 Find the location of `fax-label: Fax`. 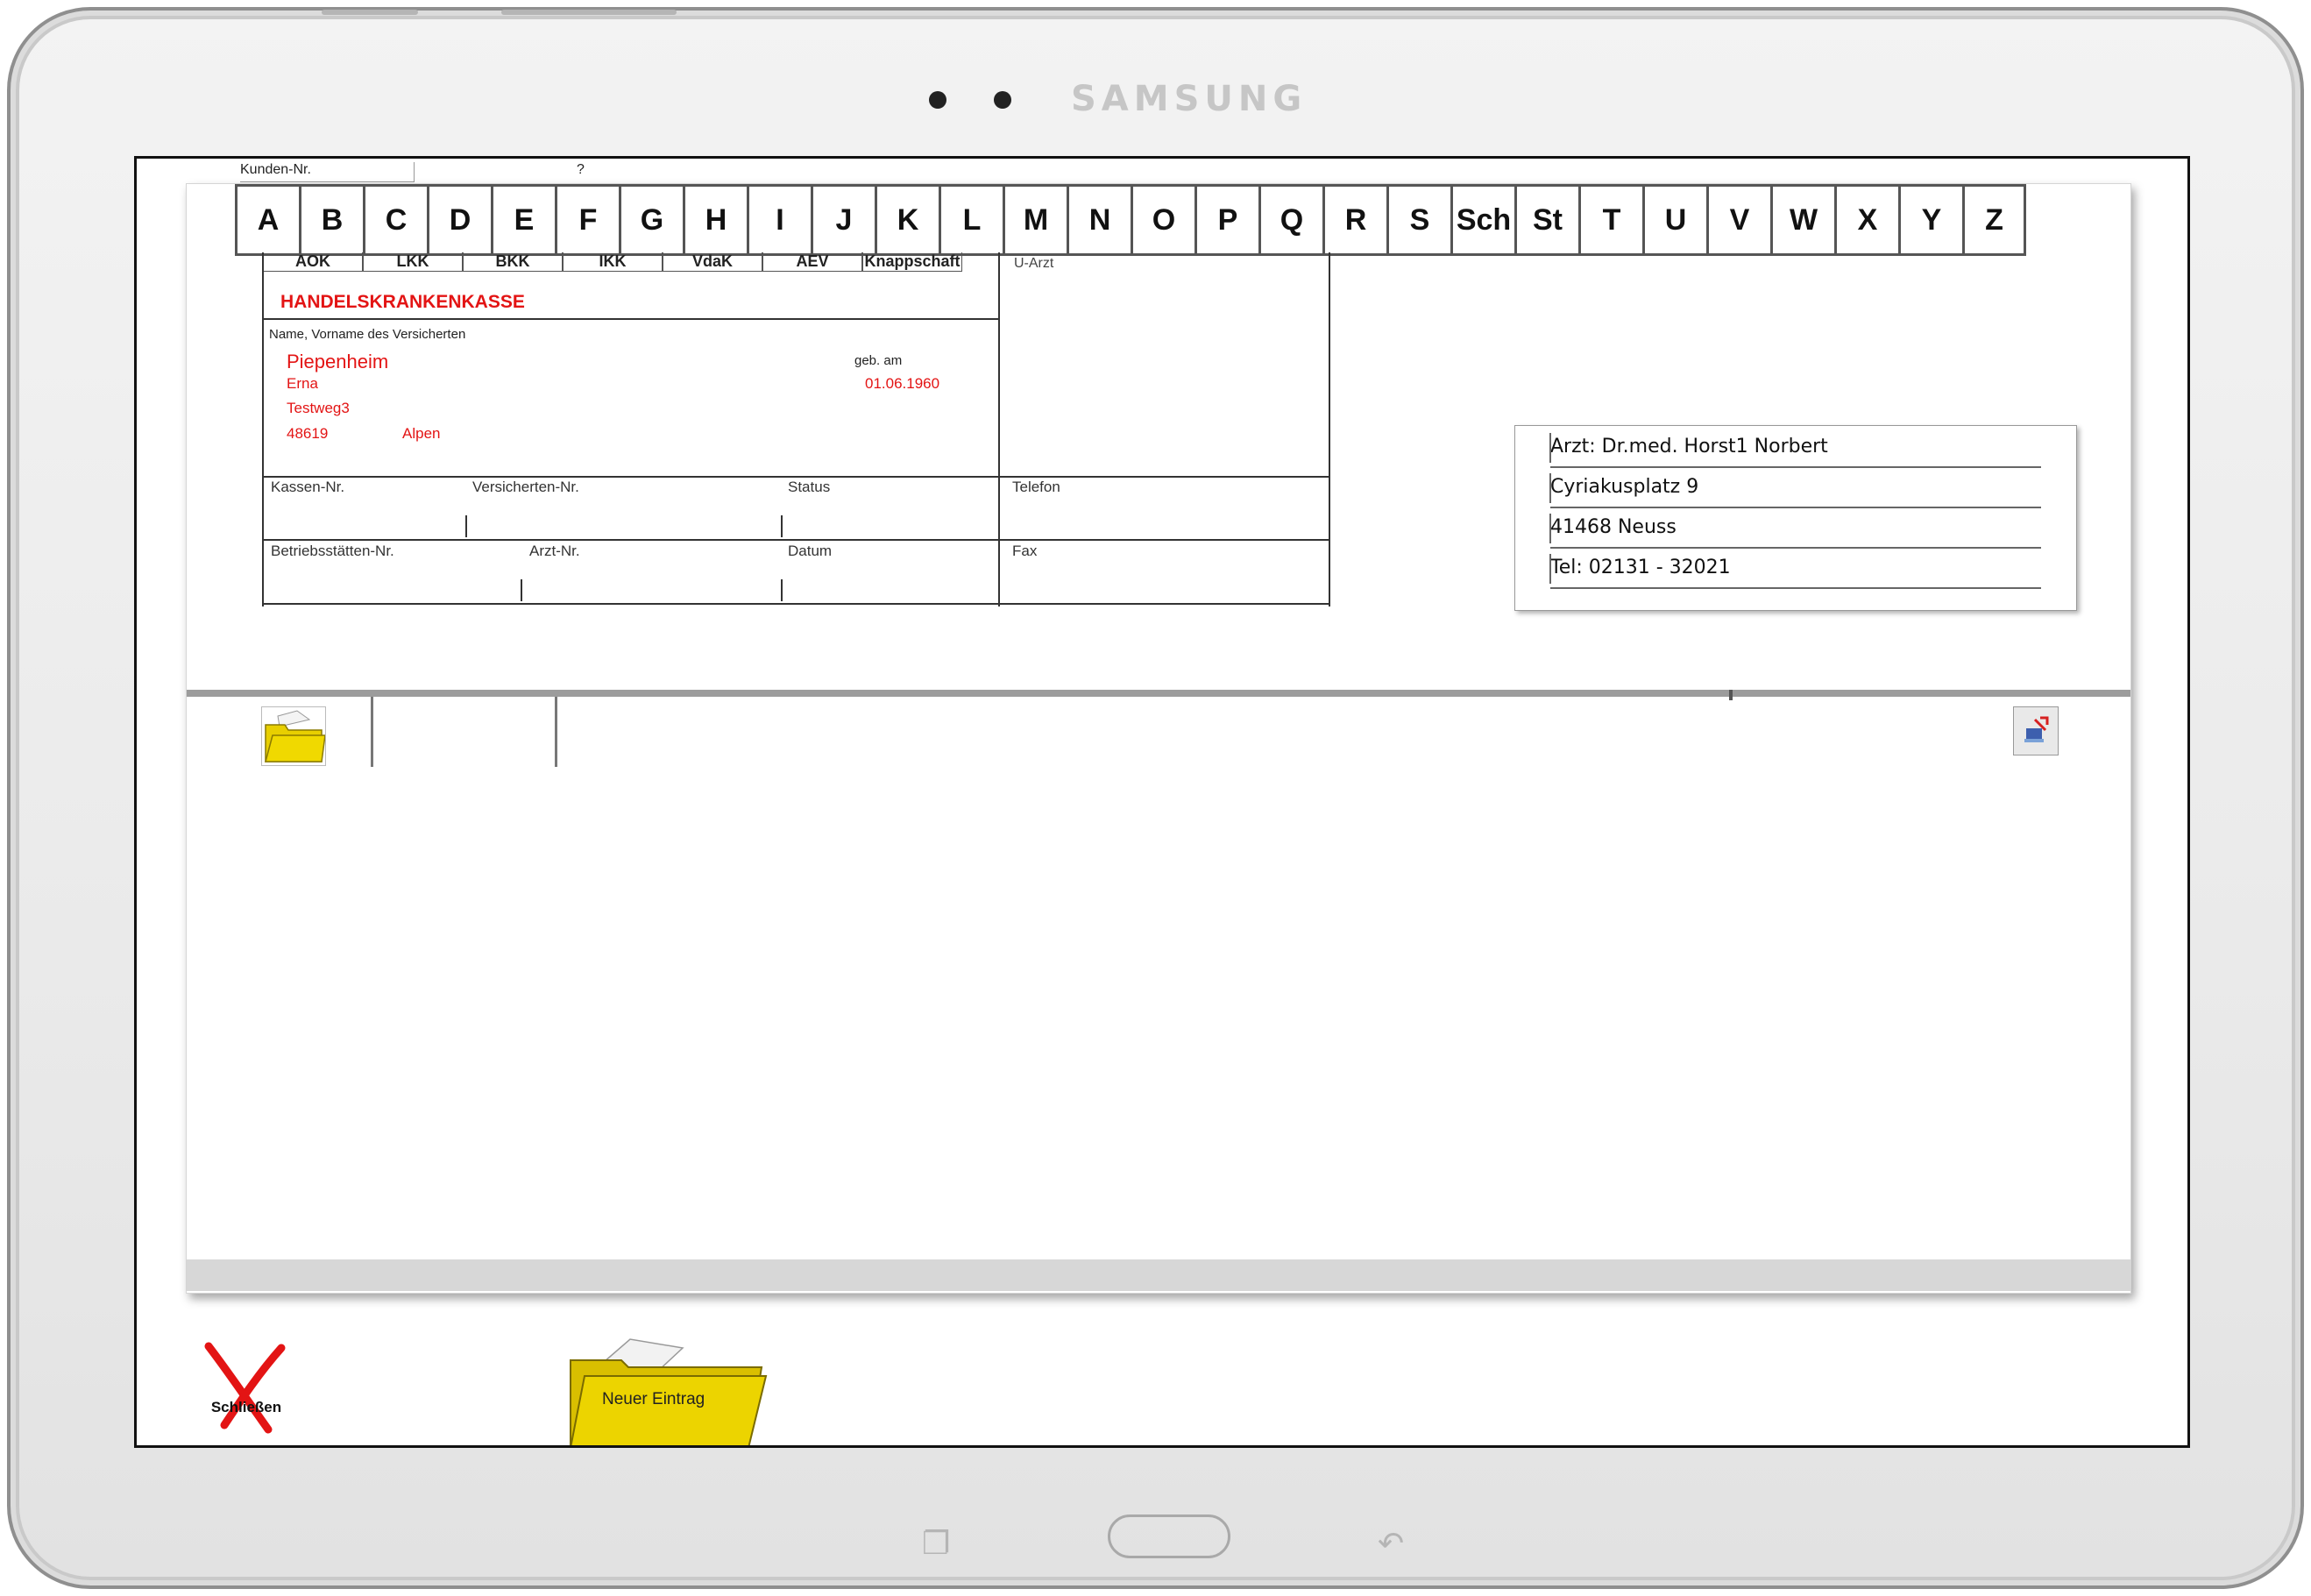

fax-label: Fax is located at coordinates (1025, 551).